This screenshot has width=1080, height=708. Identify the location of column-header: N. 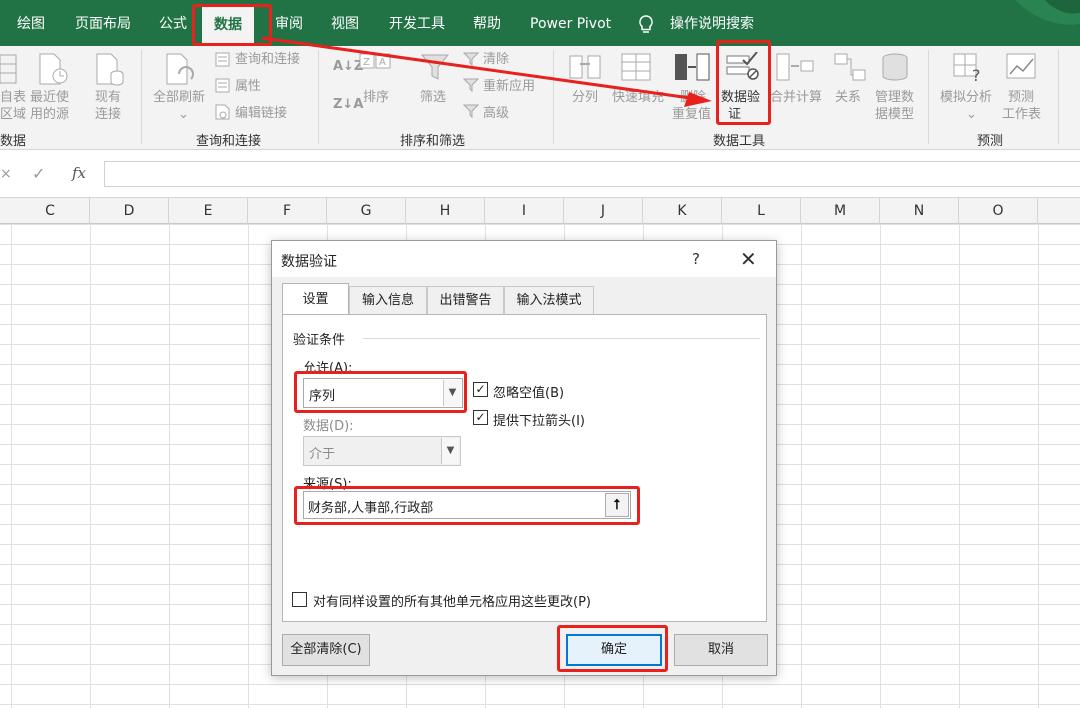
(919, 211).